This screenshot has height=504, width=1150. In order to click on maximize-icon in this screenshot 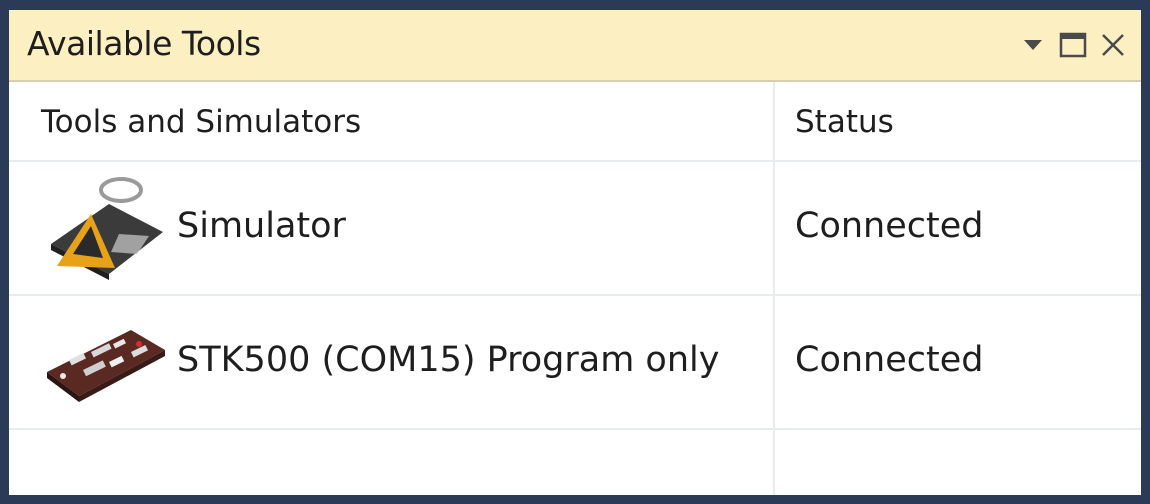, I will do `click(1073, 45)`.